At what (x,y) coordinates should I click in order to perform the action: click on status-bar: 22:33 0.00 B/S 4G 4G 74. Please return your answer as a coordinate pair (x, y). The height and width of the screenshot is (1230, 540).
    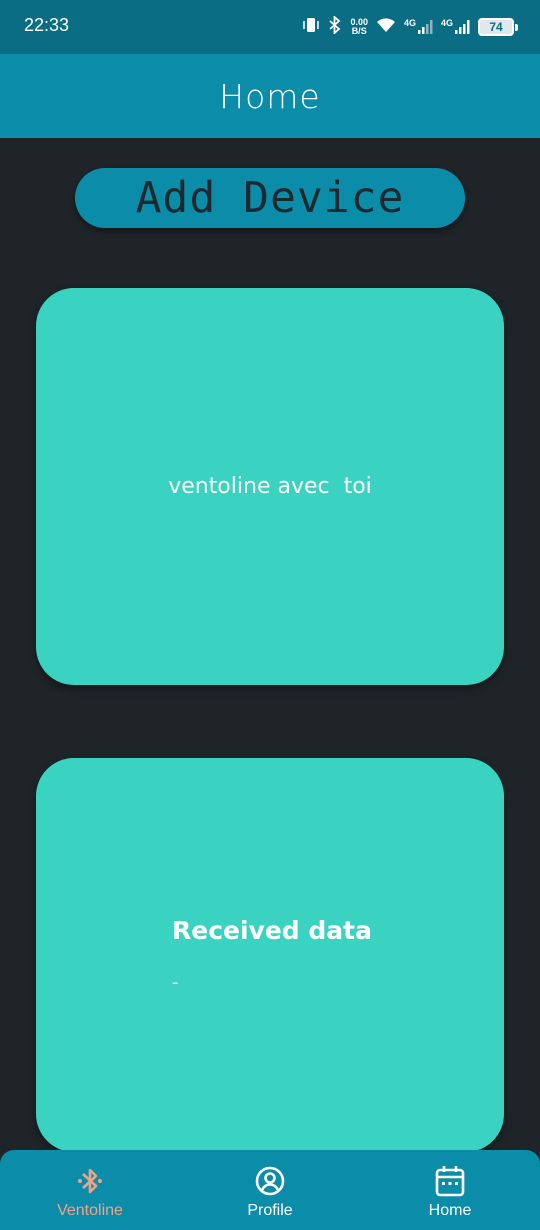
    Looking at the image, I should click on (270, 27).